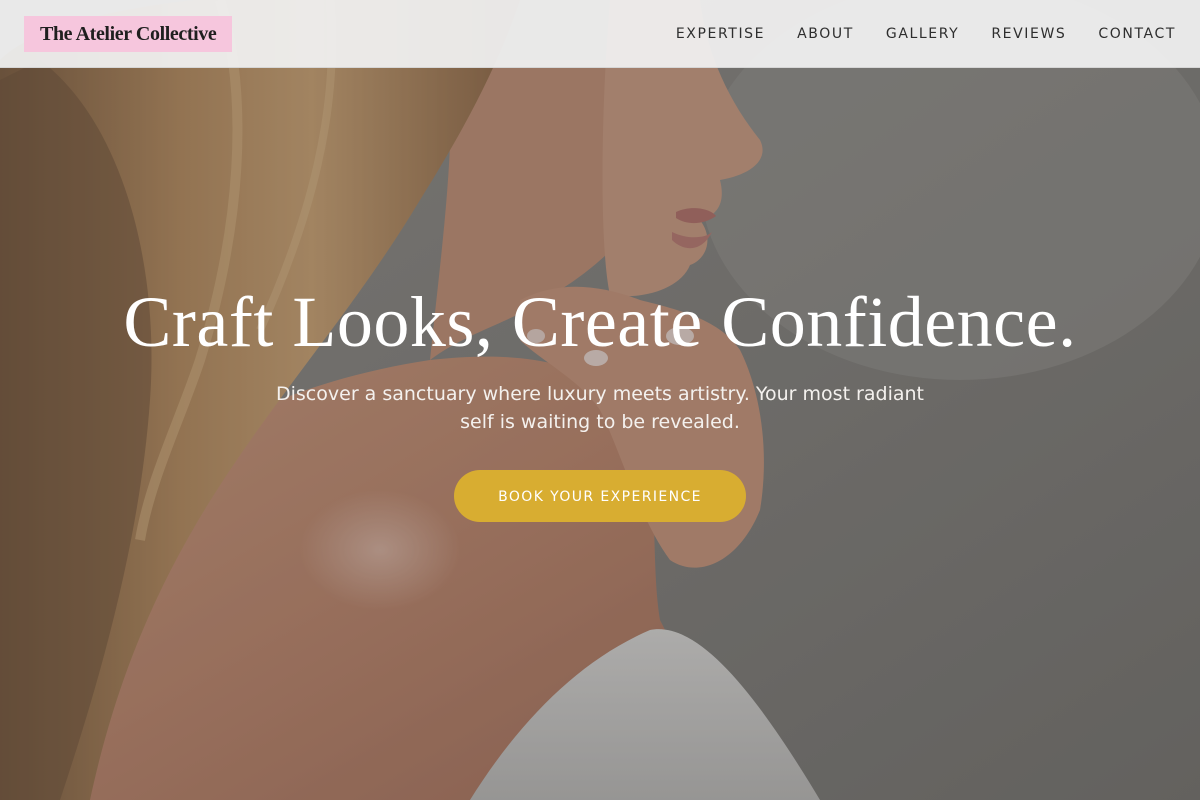  Describe the element at coordinates (1028, 34) in the screenshot. I see `nav-link-reviews: REVIEWS` at that location.